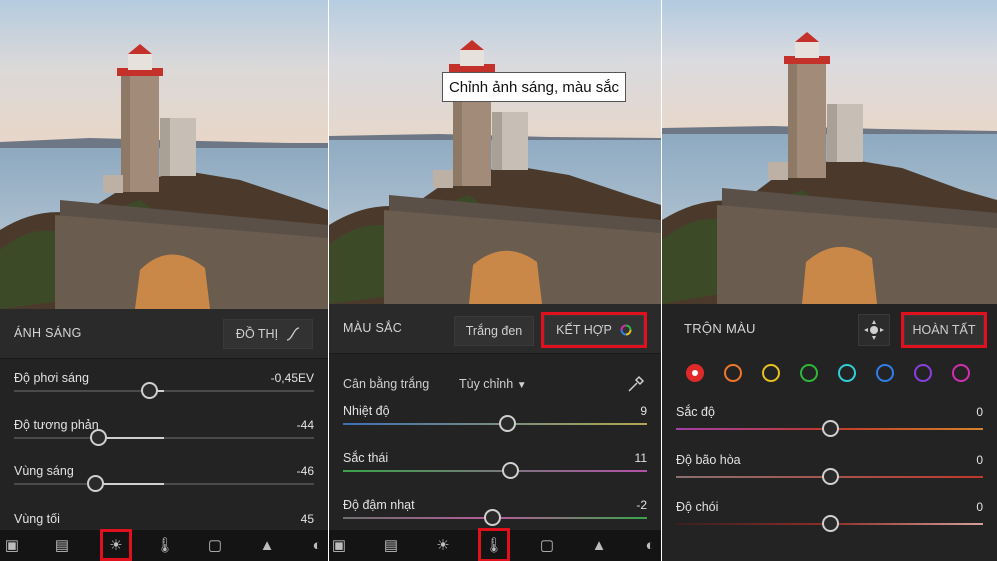 The image size is (997, 561). I want to click on slider-tint: Sắc thái 11, so click(495, 471).